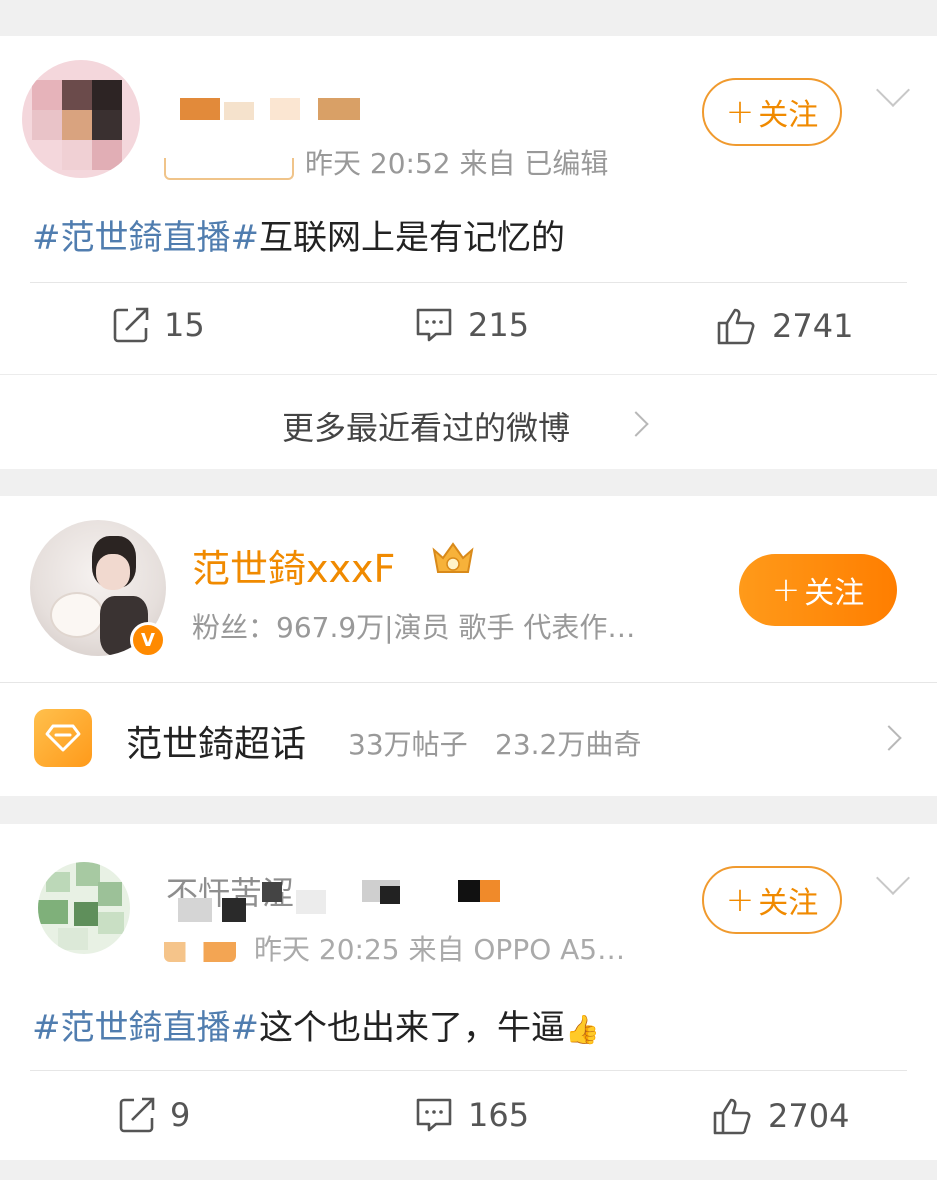 The height and width of the screenshot is (1180, 937). Describe the element at coordinates (272, 110) in the screenshot. I see `username-blurred` at that location.